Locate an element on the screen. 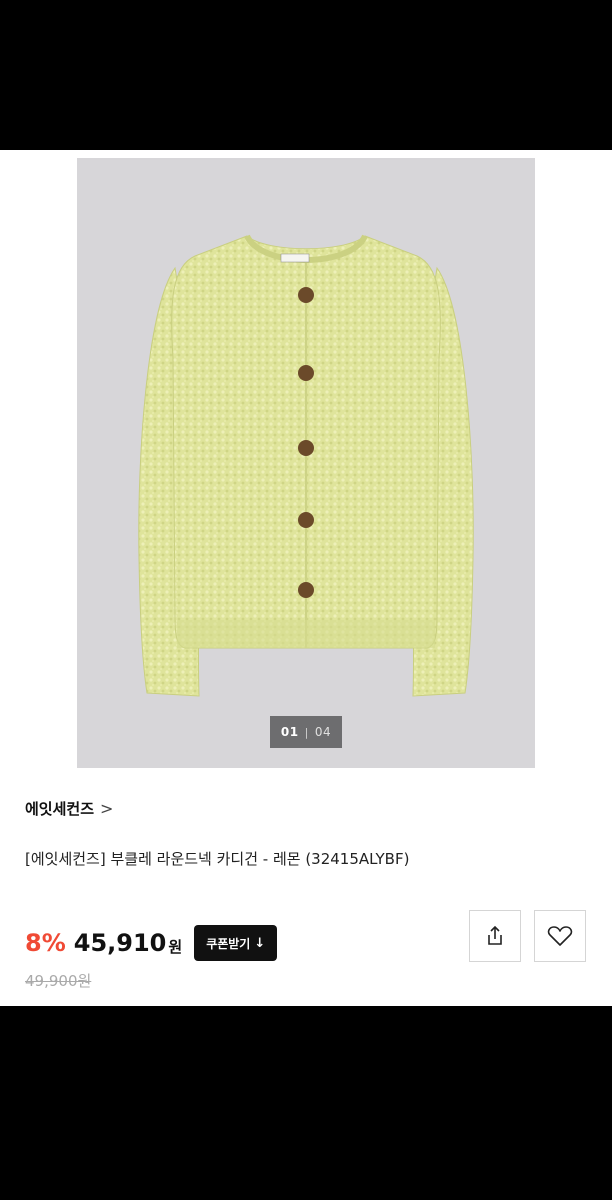 This screenshot has width=612, height=1200. heart-icon is located at coordinates (560, 936).